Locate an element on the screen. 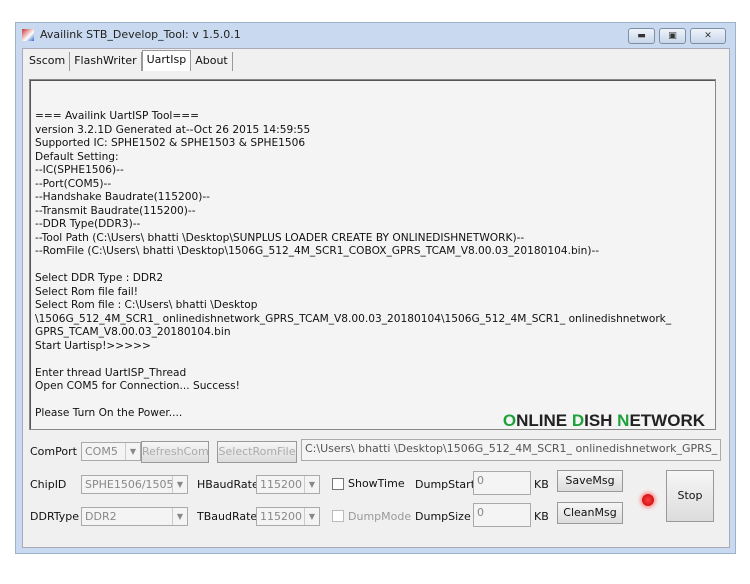 This screenshot has height=584, width=750. log-line: --Port(COM5)-- is located at coordinates (73, 183).